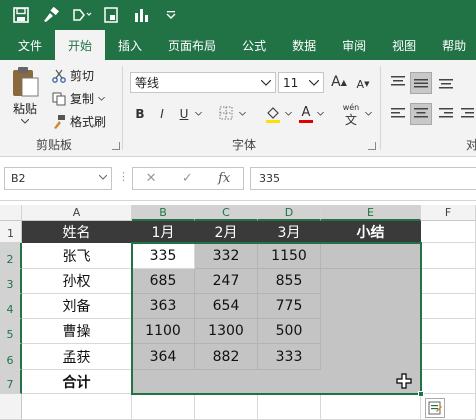 This screenshot has height=420, width=476. What do you see at coordinates (226, 407) in the screenshot?
I see `cell-c8` at bounding box center [226, 407].